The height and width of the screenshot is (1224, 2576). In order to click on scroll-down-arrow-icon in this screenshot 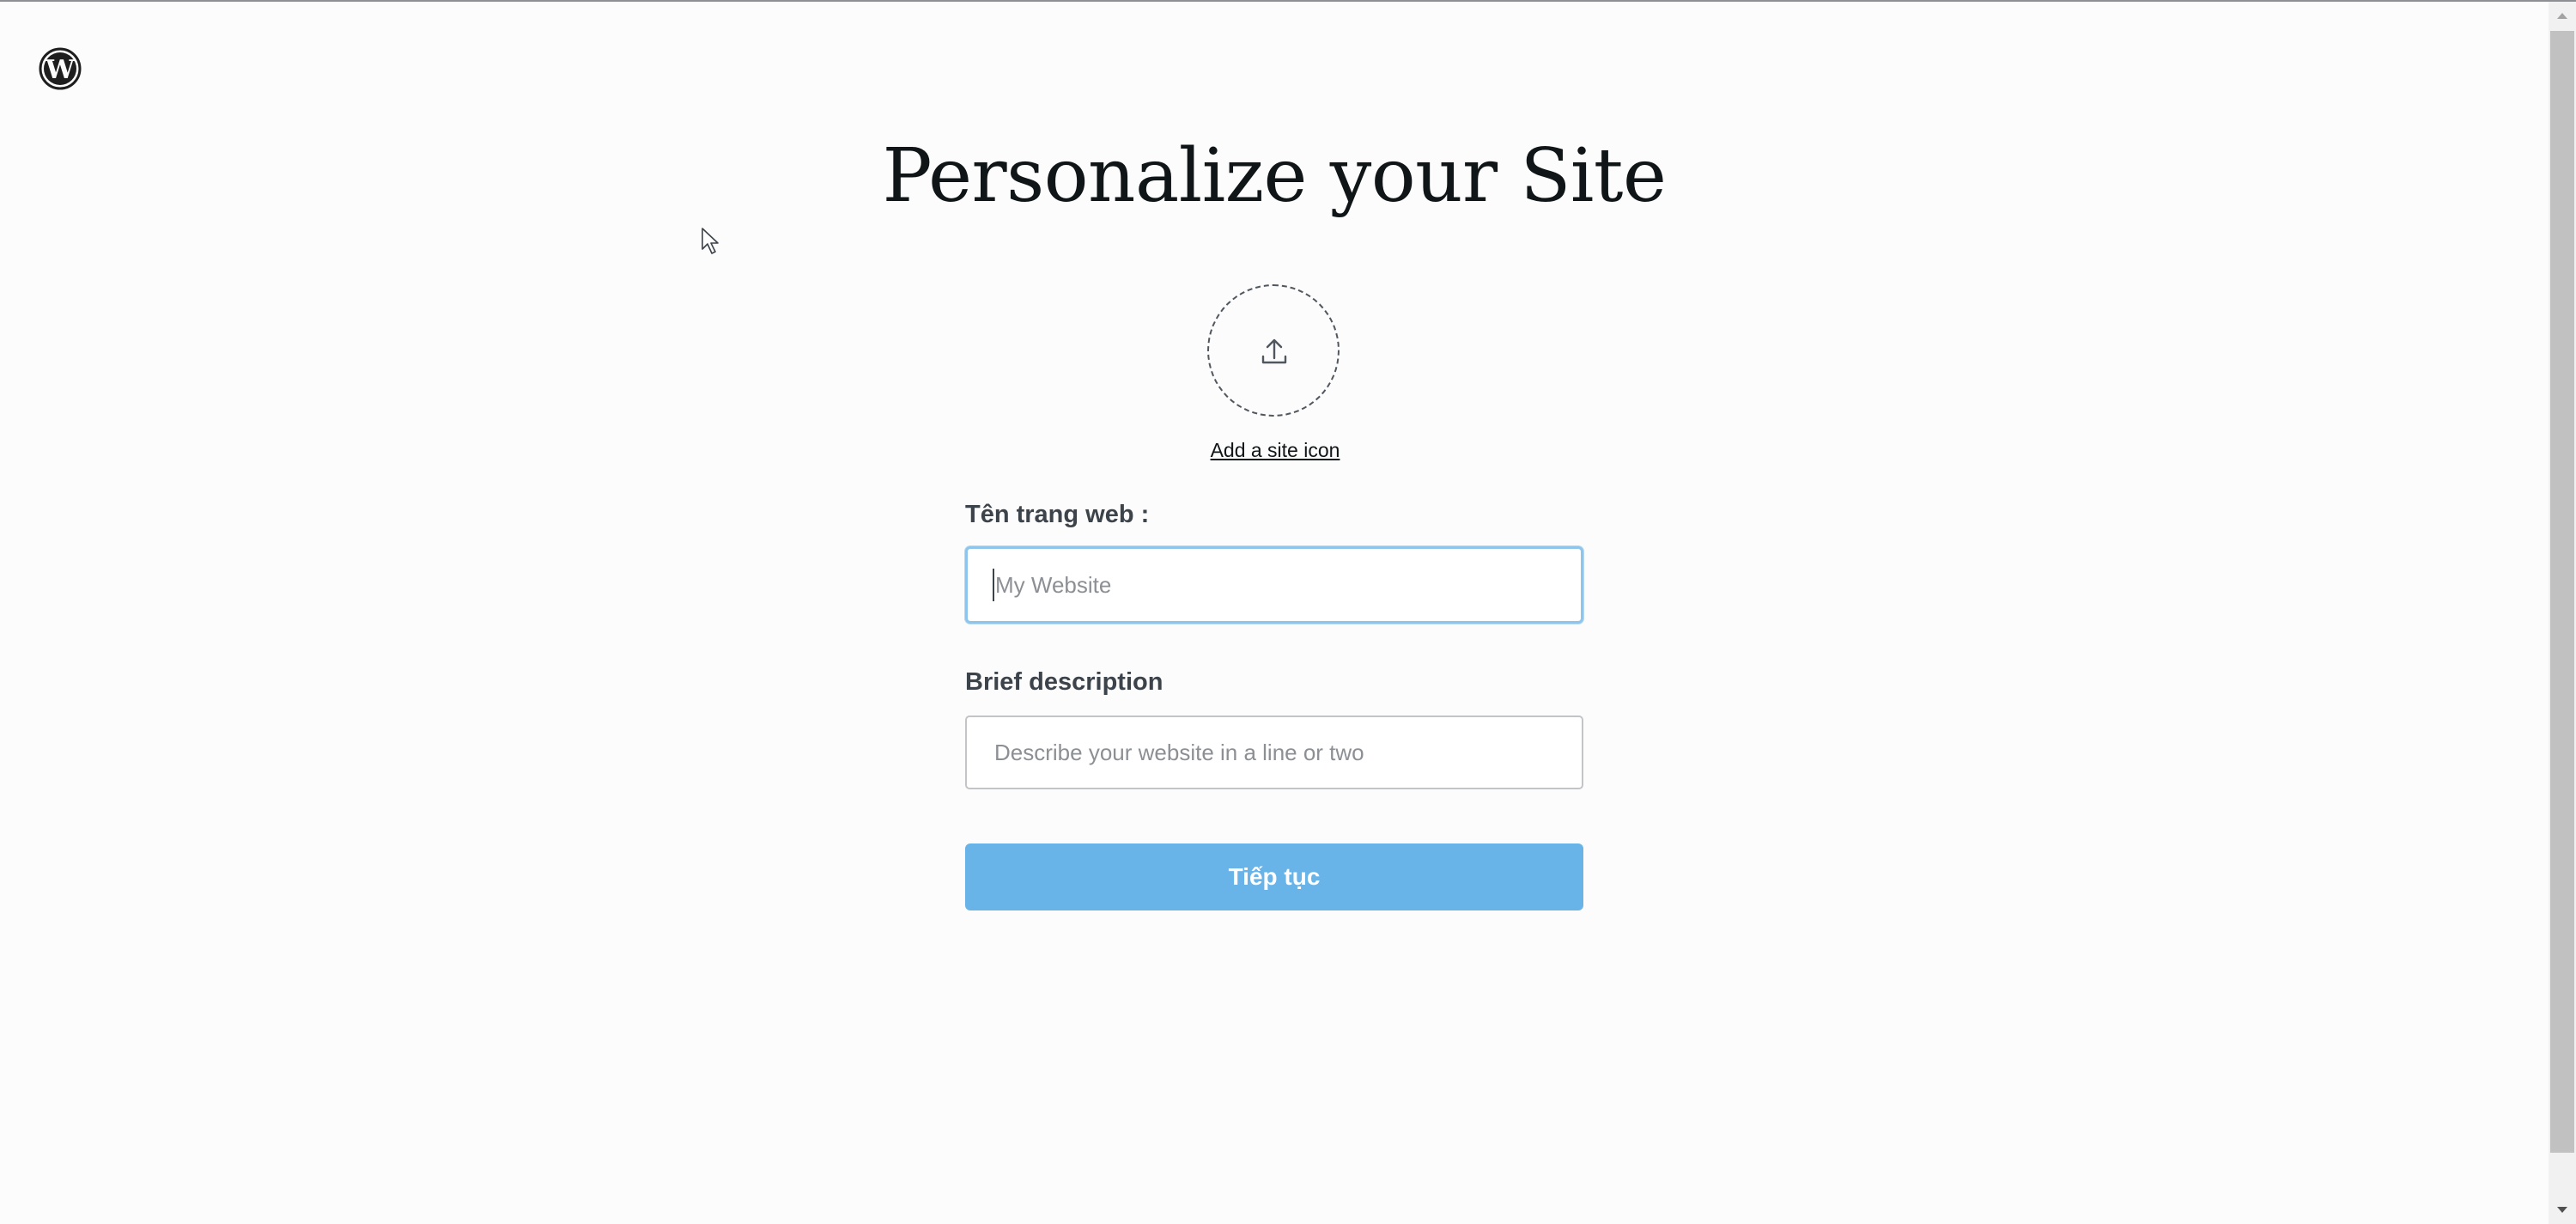, I will do `click(2562, 1210)`.